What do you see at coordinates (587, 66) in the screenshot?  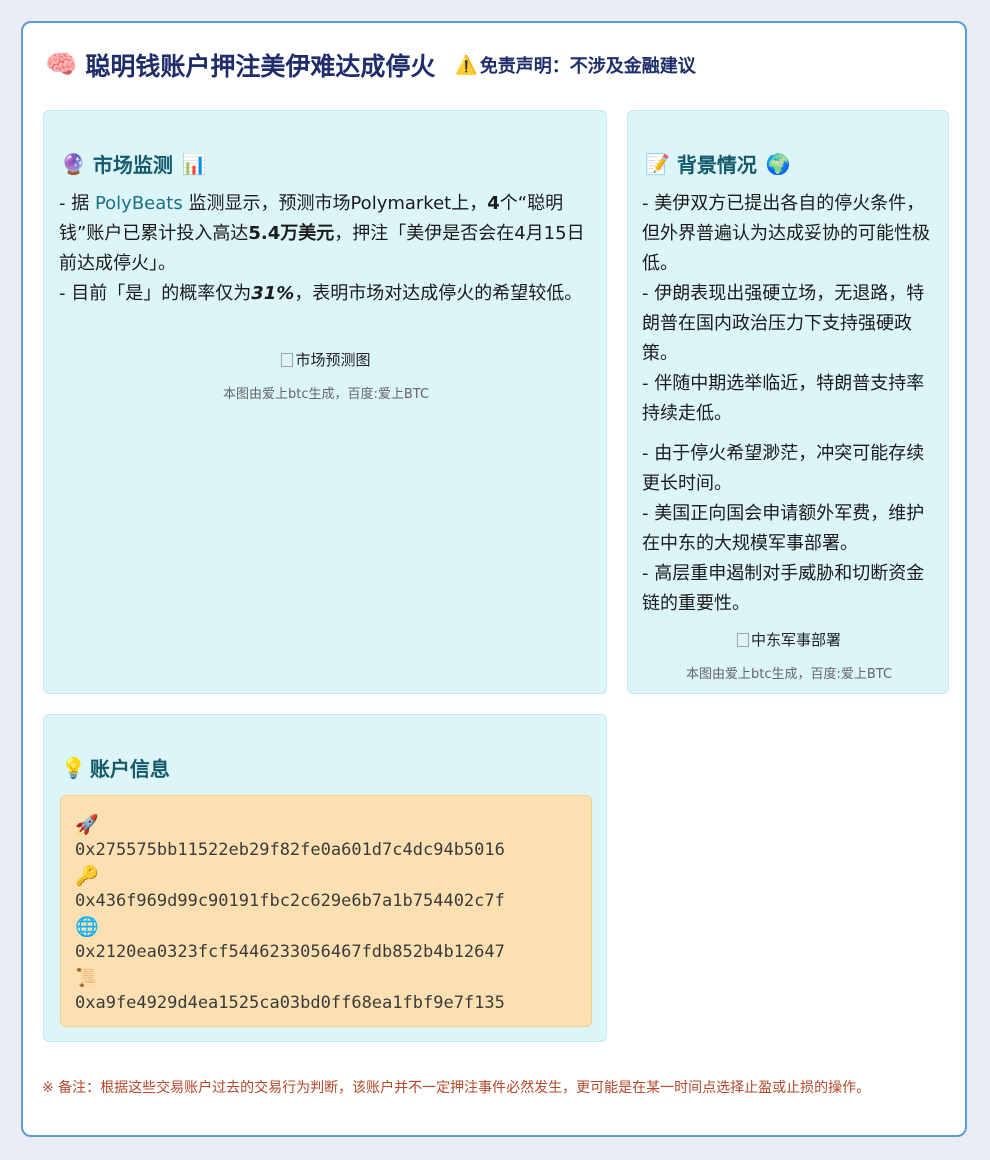 I see `disclaimer-text: 免责声明：不涉及金融建议` at bounding box center [587, 66].